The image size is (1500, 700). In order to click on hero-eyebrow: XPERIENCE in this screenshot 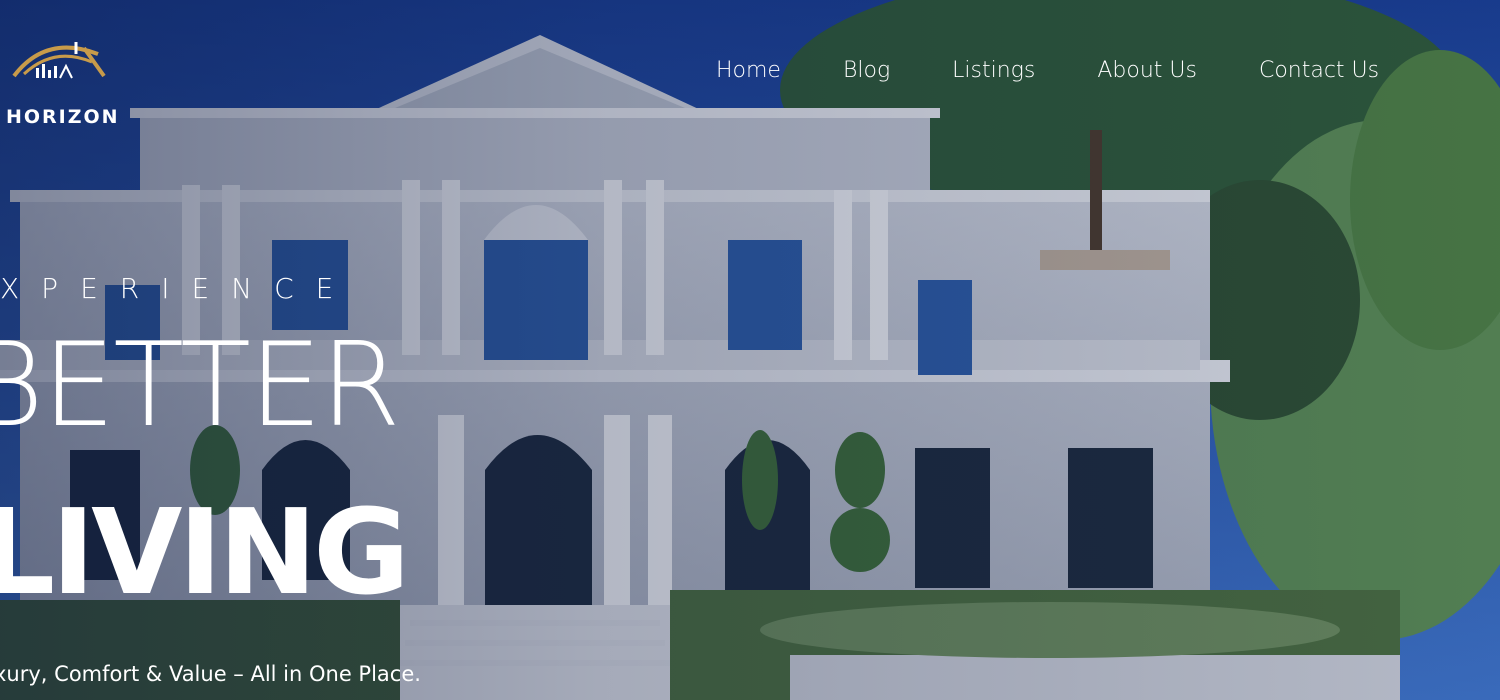, I will do `click(178, 288)`.